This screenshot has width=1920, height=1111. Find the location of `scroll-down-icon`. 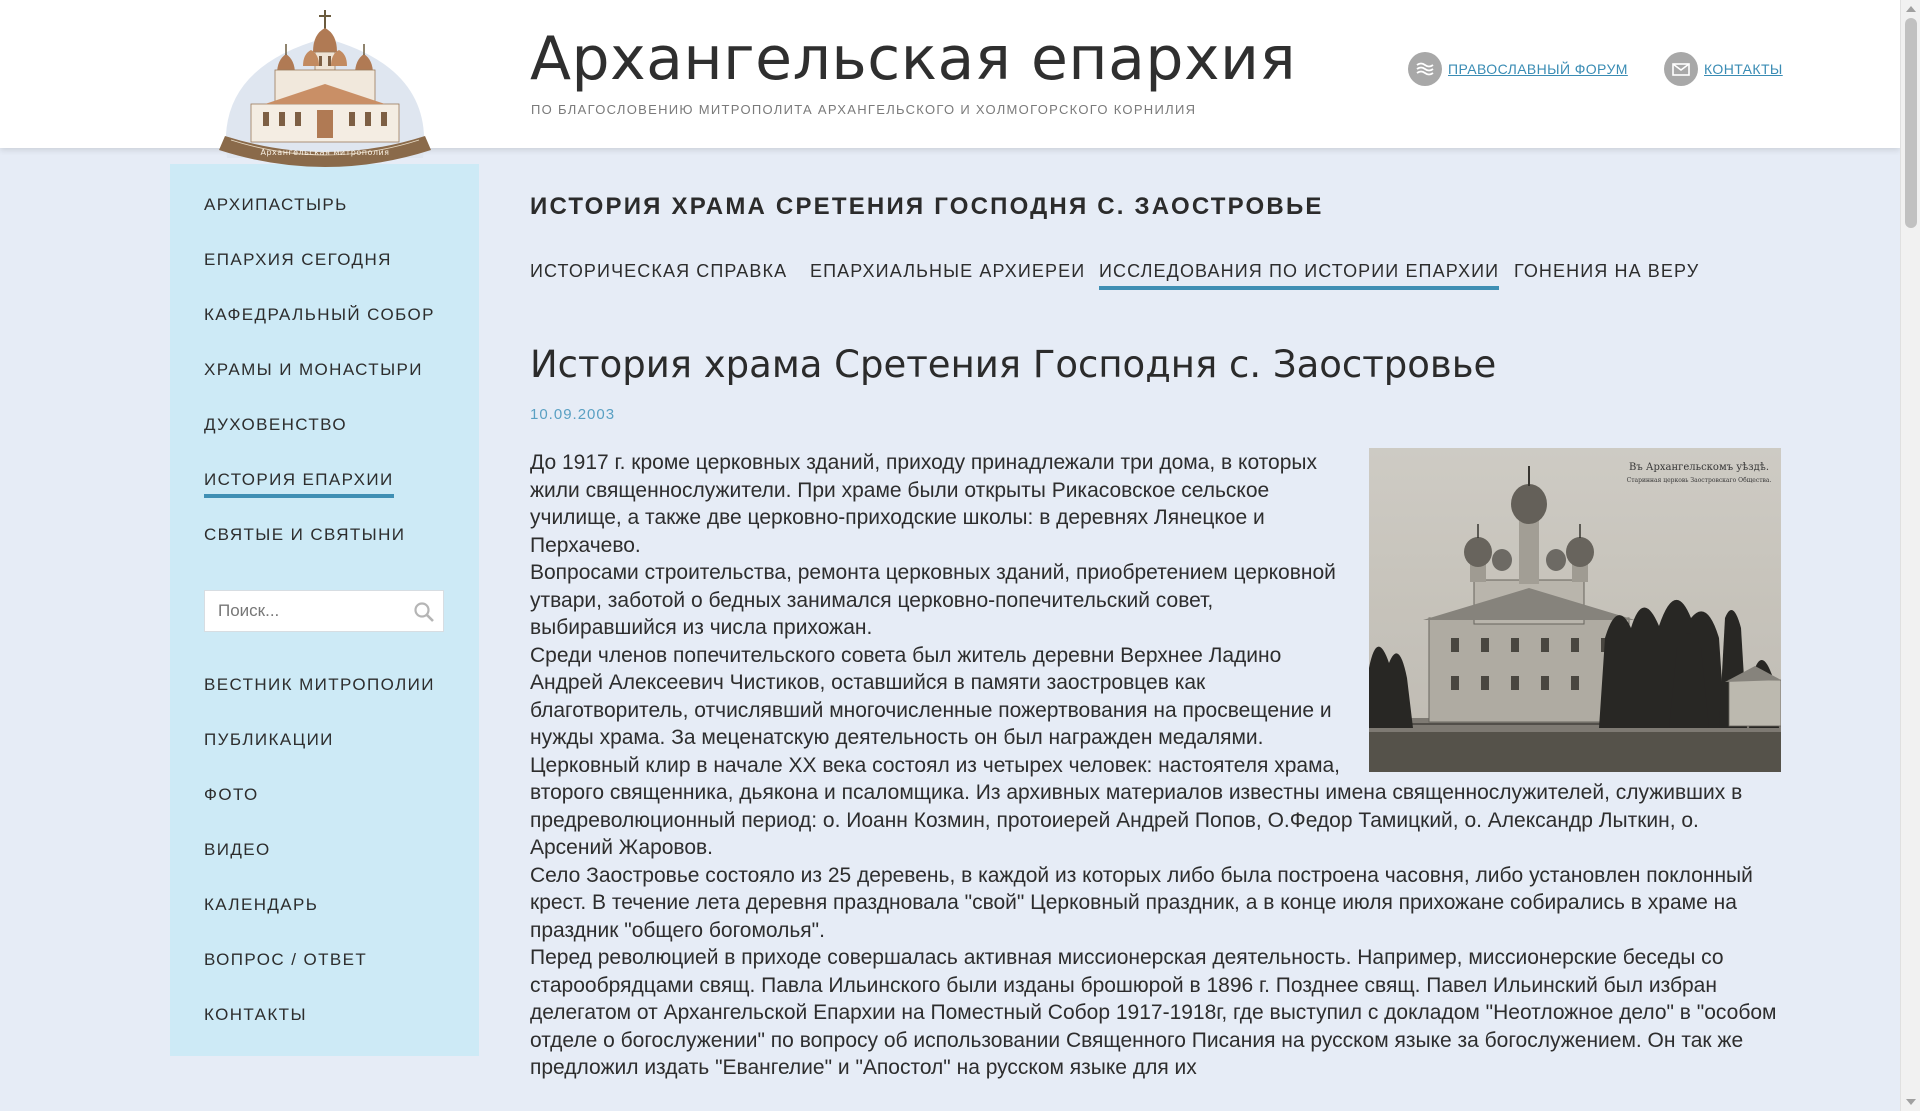

scroll-down-icon is located at coordinates (1911, 1102).